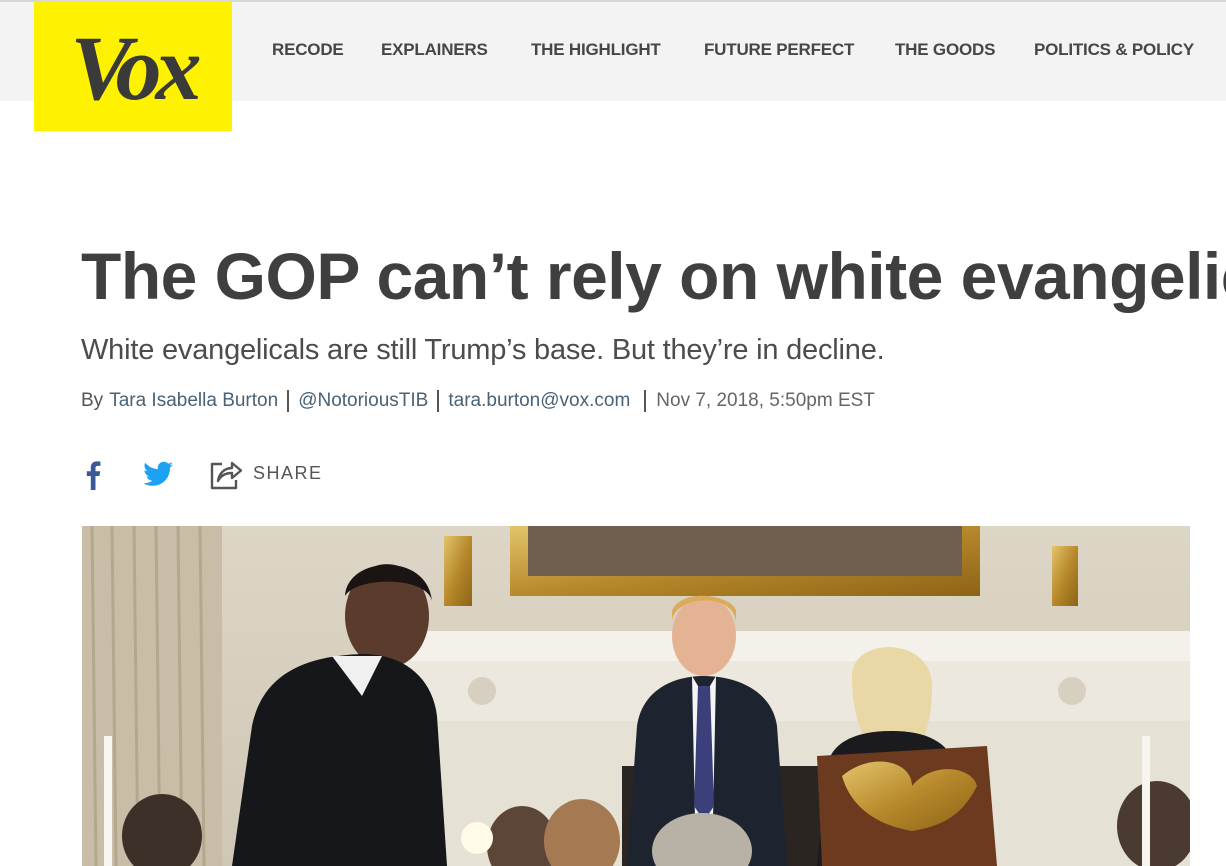  I want to click on facebook-icon, so click(93, 475).